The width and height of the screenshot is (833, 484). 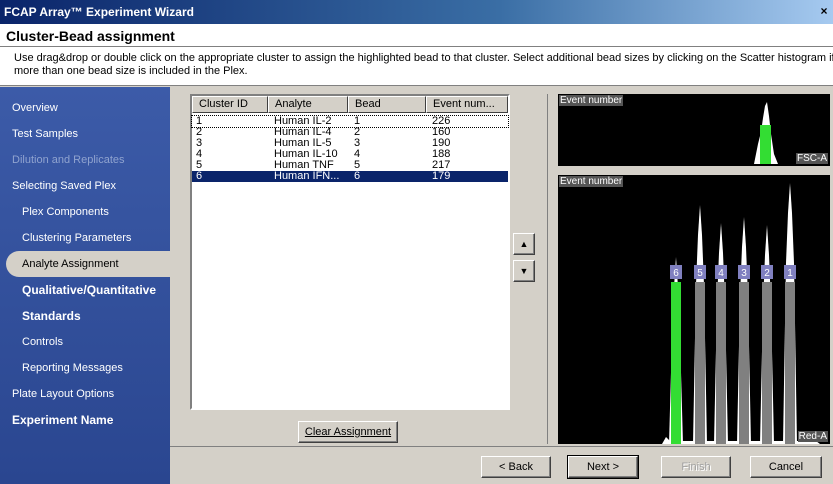 I want to click on cell-bead: 5, so click(x=357, y=165).